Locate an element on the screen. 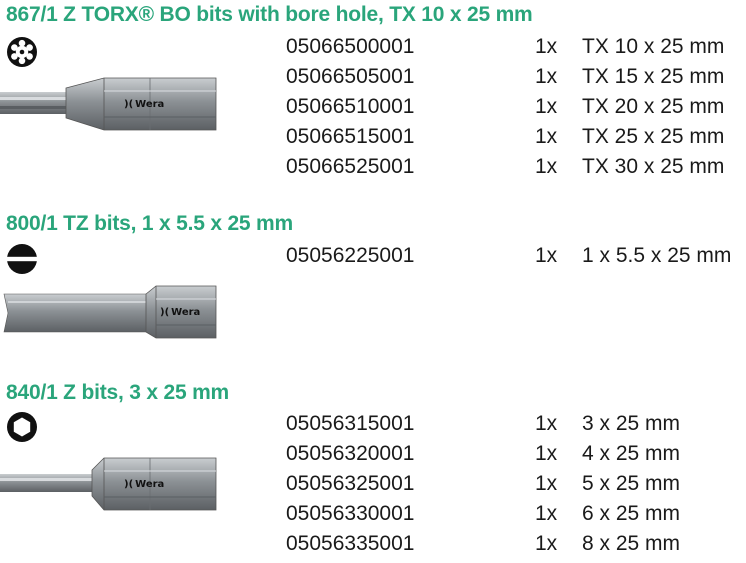  list-item: 05056225001 1x 1 x 5.5 x 25 mm is located at coordinates (373, 256).